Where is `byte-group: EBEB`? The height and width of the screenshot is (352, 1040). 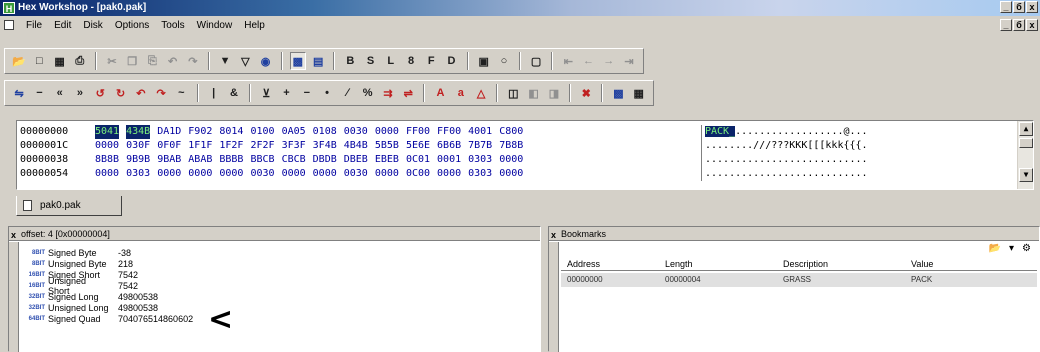
byte-group: EBEB is located at coordinates (387, 160).